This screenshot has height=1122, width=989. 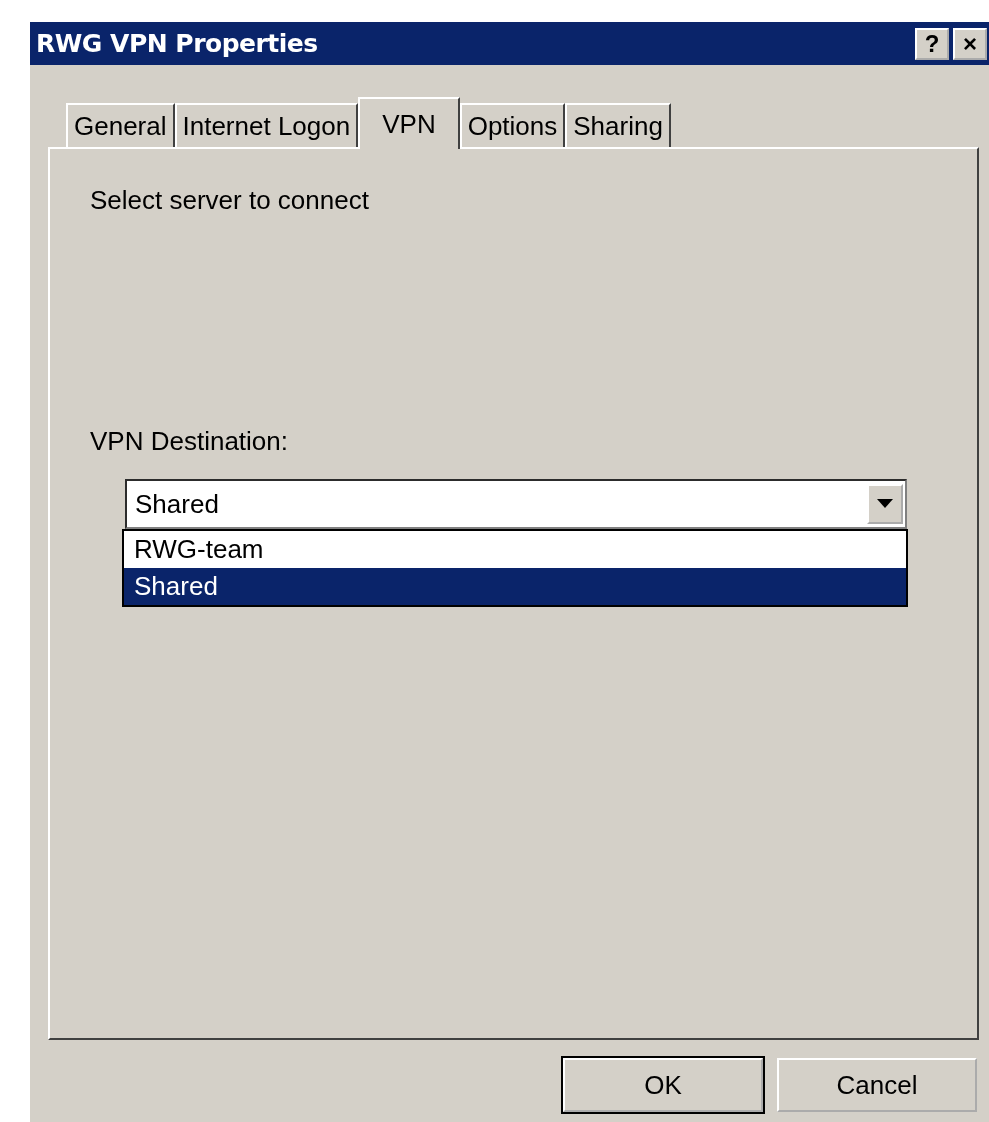 I want to click on dropdown-button, so click(x=885, y=504).